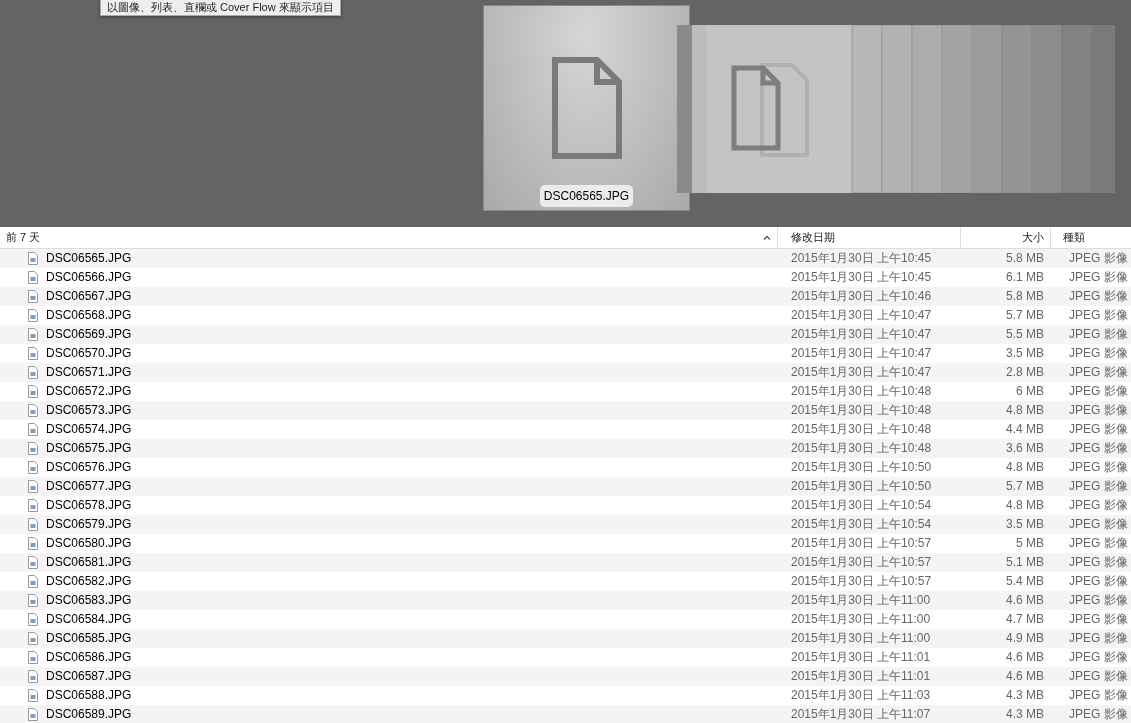  I want to click on file-size: 2.8 MB, so click(1025, 372).